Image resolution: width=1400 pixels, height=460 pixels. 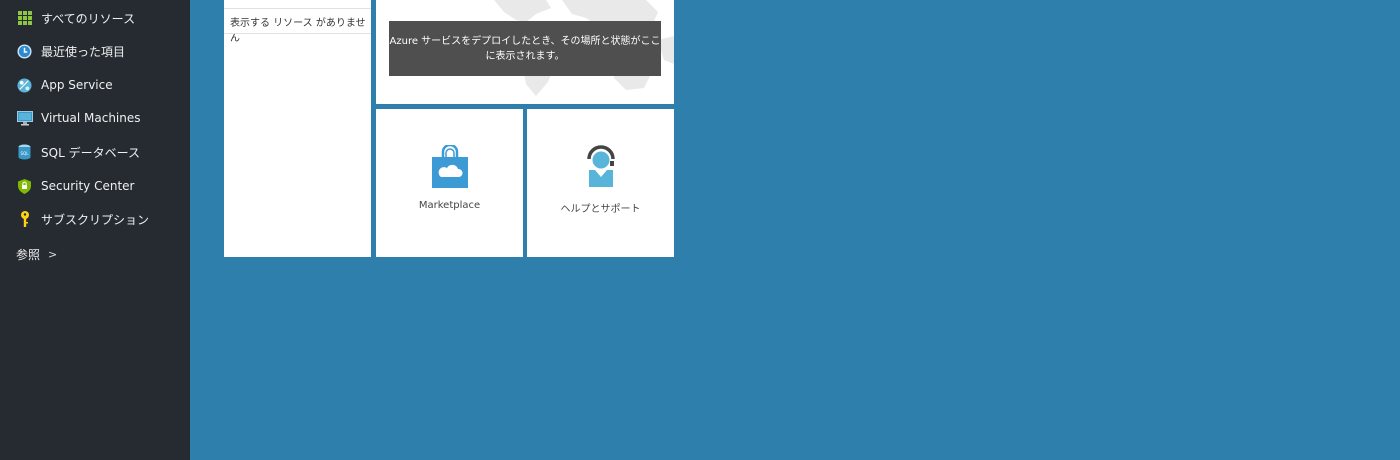 What do you see at coordinates (77, 85) in the screenshot?
I see `sidebar-item-label: App Service` at bounding box center [77, 85].